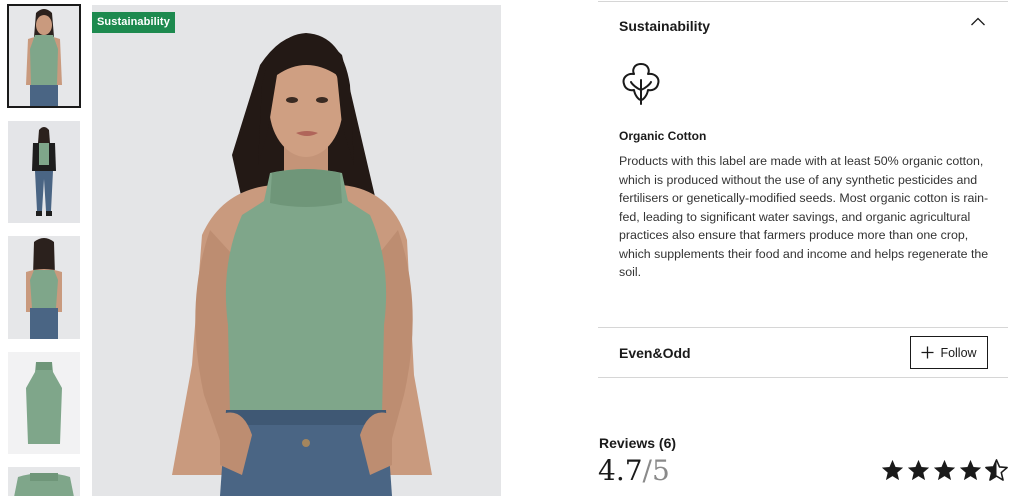 The image size is (1024, 496). Describe the element at coordinates (978, 22) in the screenshot. I see `chevron-up-icon` at that location.